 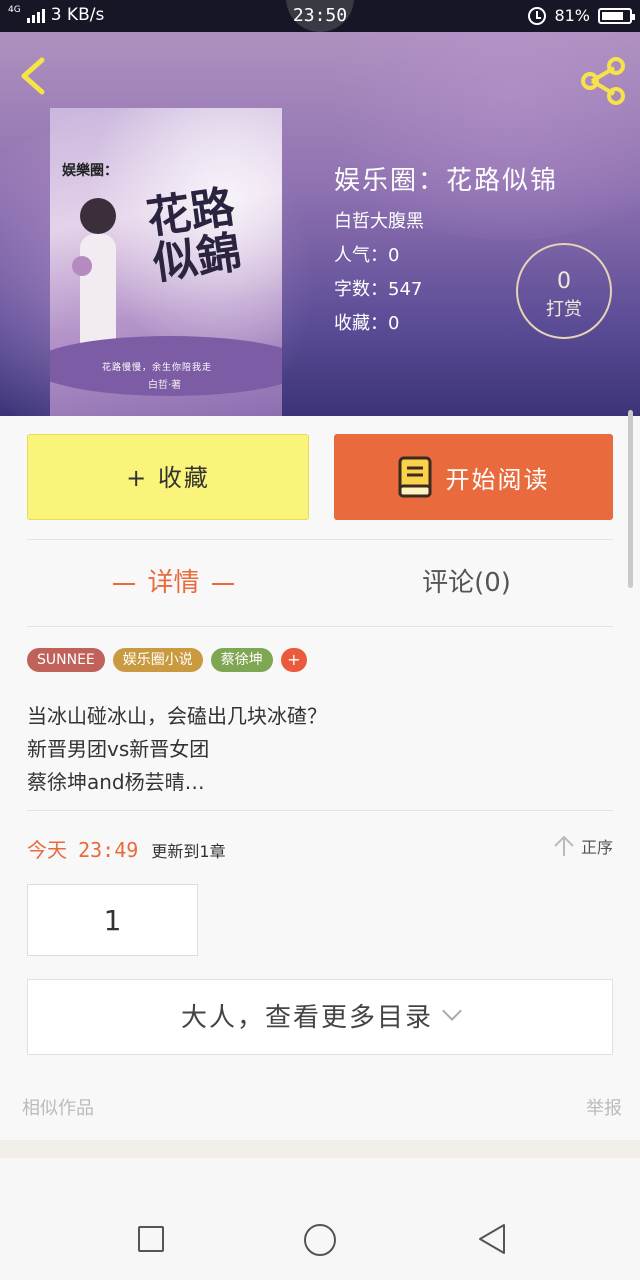 I want to click on collect-button: + 收藏, so click(x=168, y=477).